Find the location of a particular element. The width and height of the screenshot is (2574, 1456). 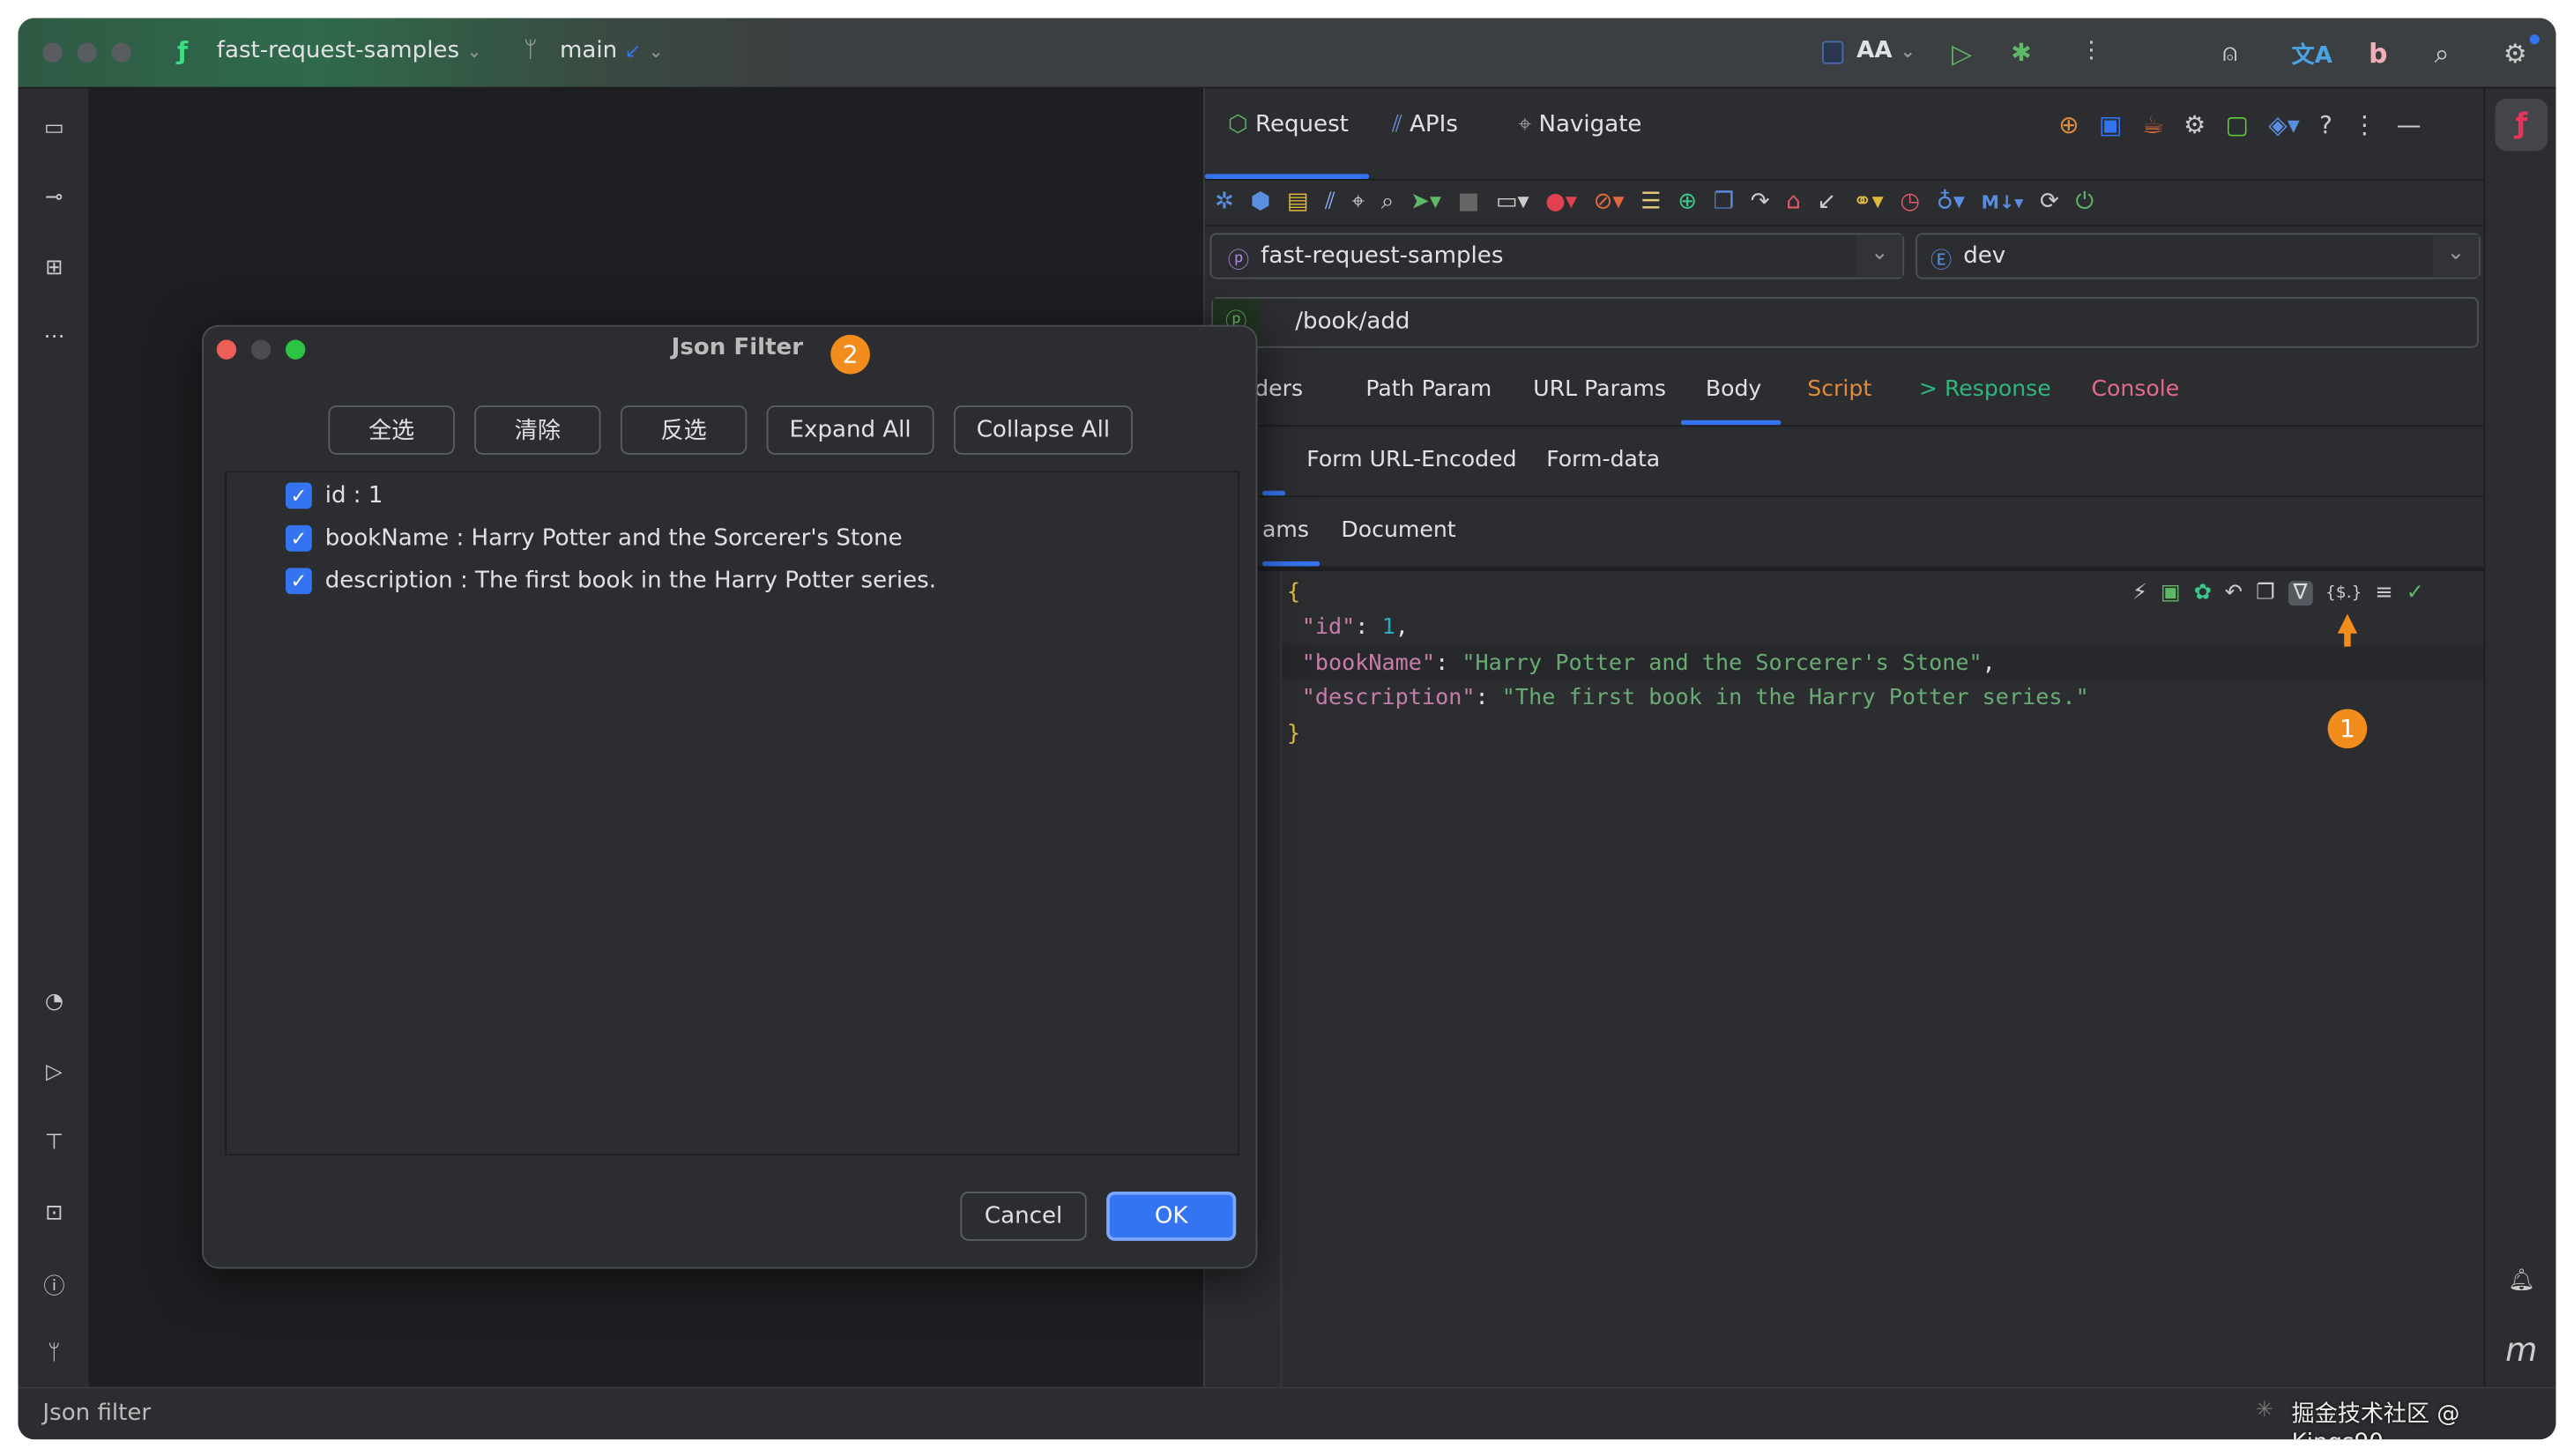

tab-script: Script is located at coordinates (1839, 388).